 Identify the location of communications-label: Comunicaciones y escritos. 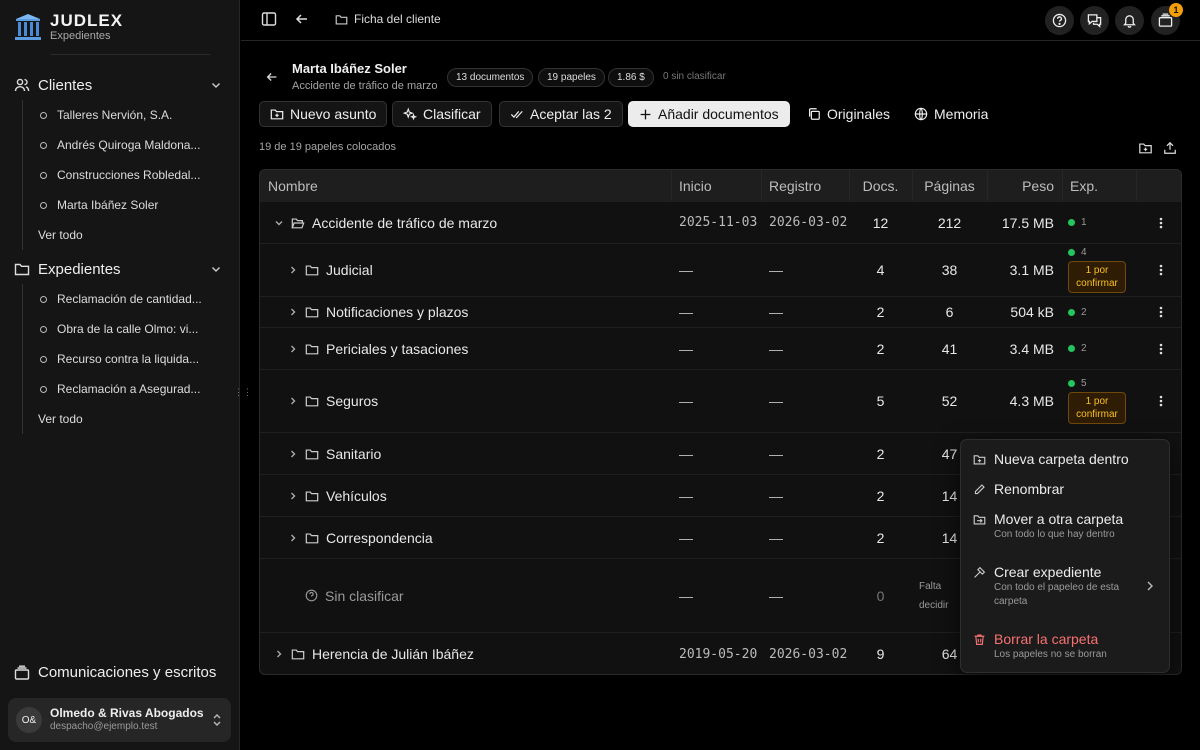
(127, 672).